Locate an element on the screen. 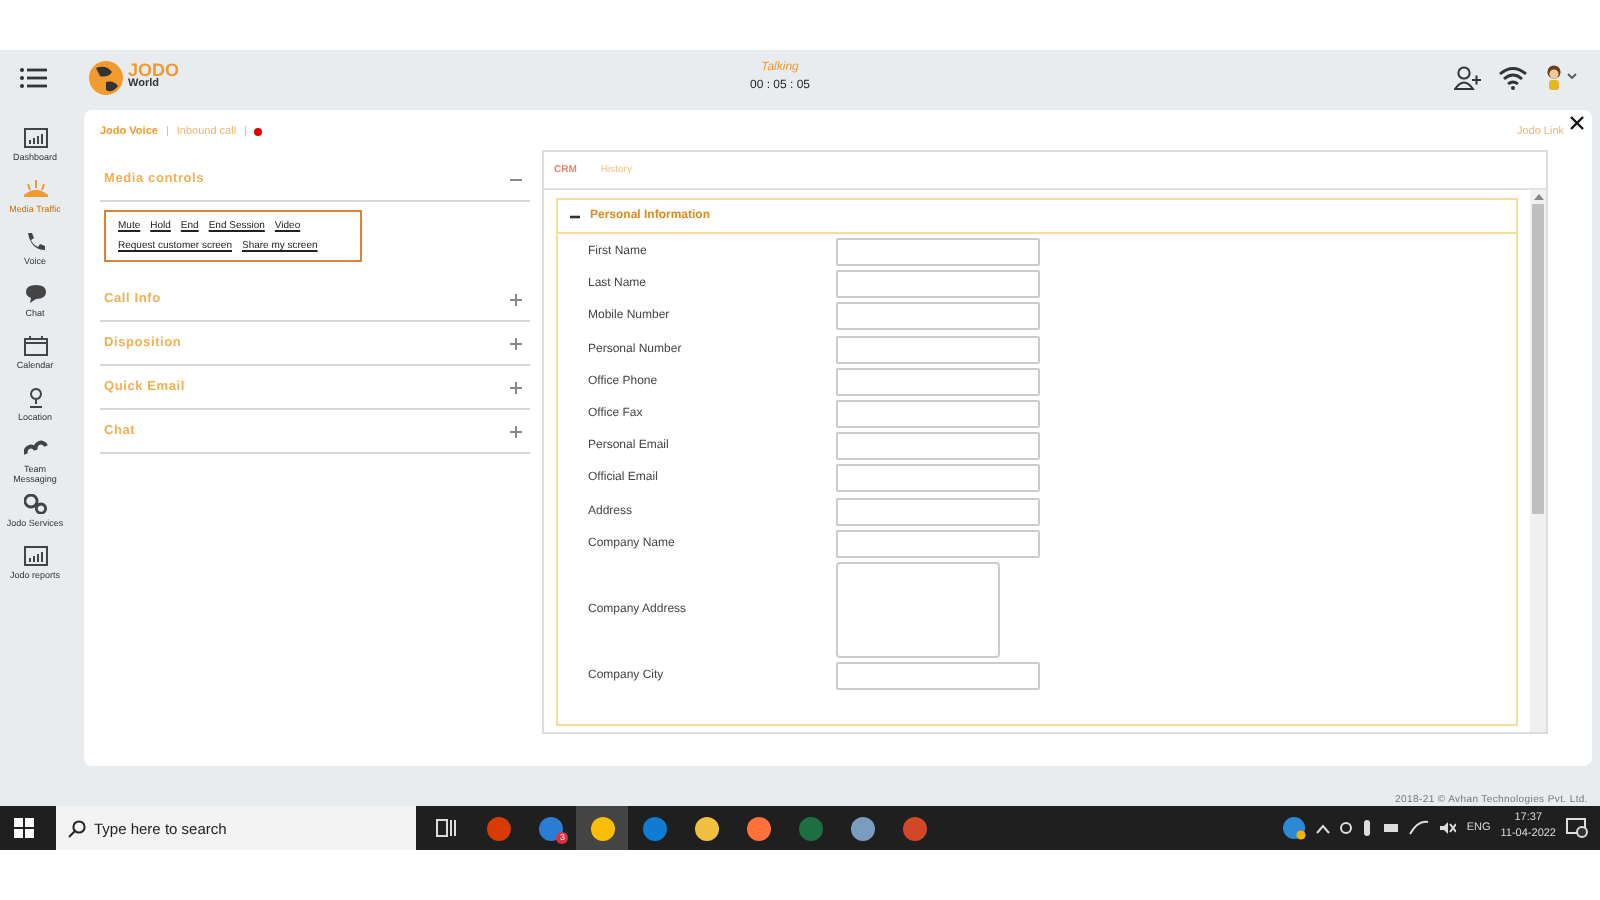  search-icon is located at coordinates (77, 828).